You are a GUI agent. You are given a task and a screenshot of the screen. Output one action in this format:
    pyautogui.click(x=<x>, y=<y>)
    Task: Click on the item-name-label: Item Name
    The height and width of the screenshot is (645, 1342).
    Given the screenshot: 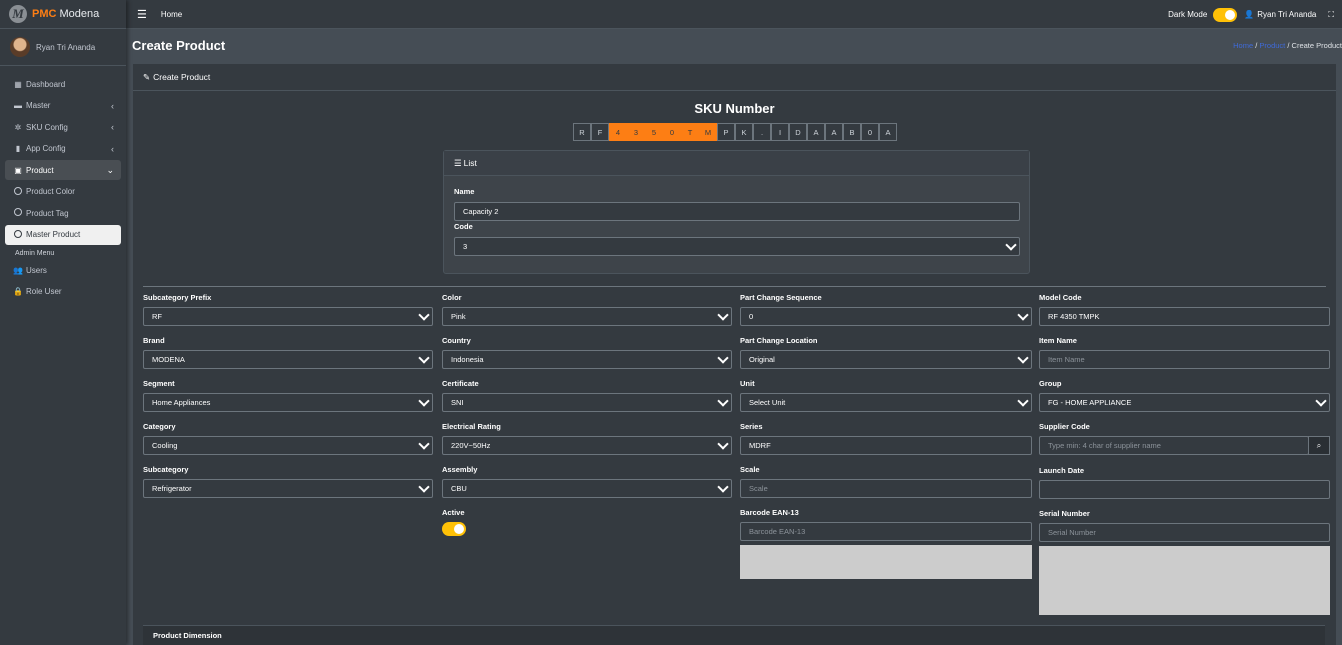 What is the action you would take?
    pyautogui.click(x=1058, y=340)
    